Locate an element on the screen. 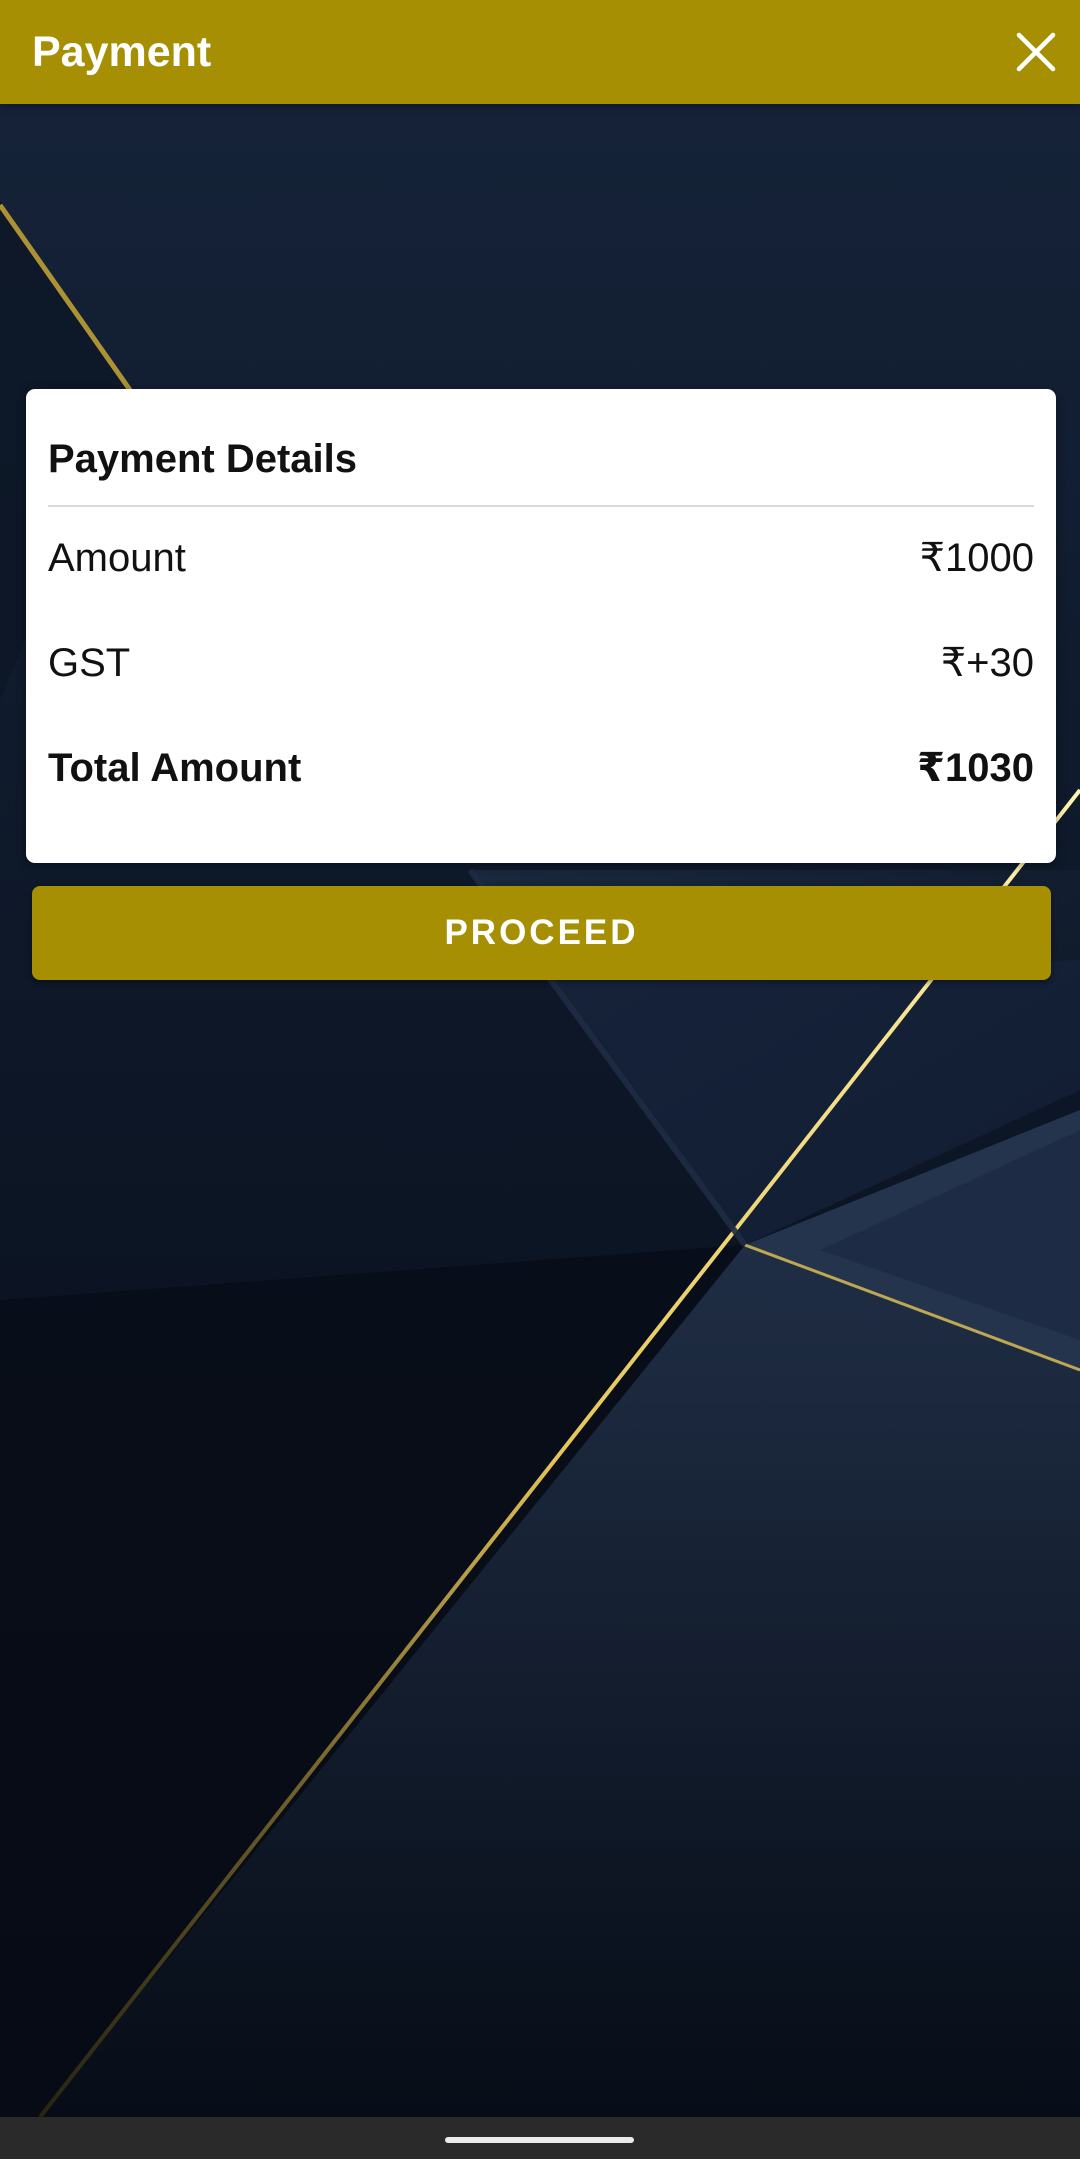 This screenshot has height=2159, width=1080. gst-value: ₹+30 is located at coordinates (987, 663).